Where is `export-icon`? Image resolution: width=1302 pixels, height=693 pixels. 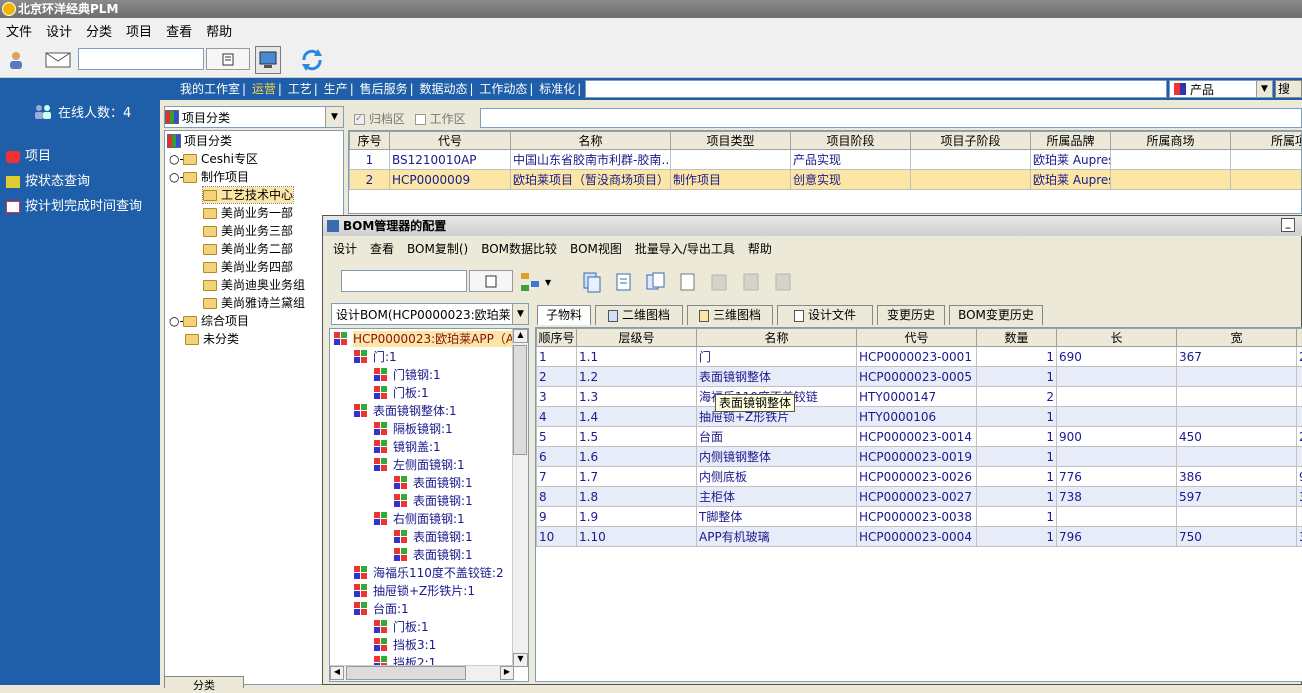 export-icon is located at coordinates (751, 282).